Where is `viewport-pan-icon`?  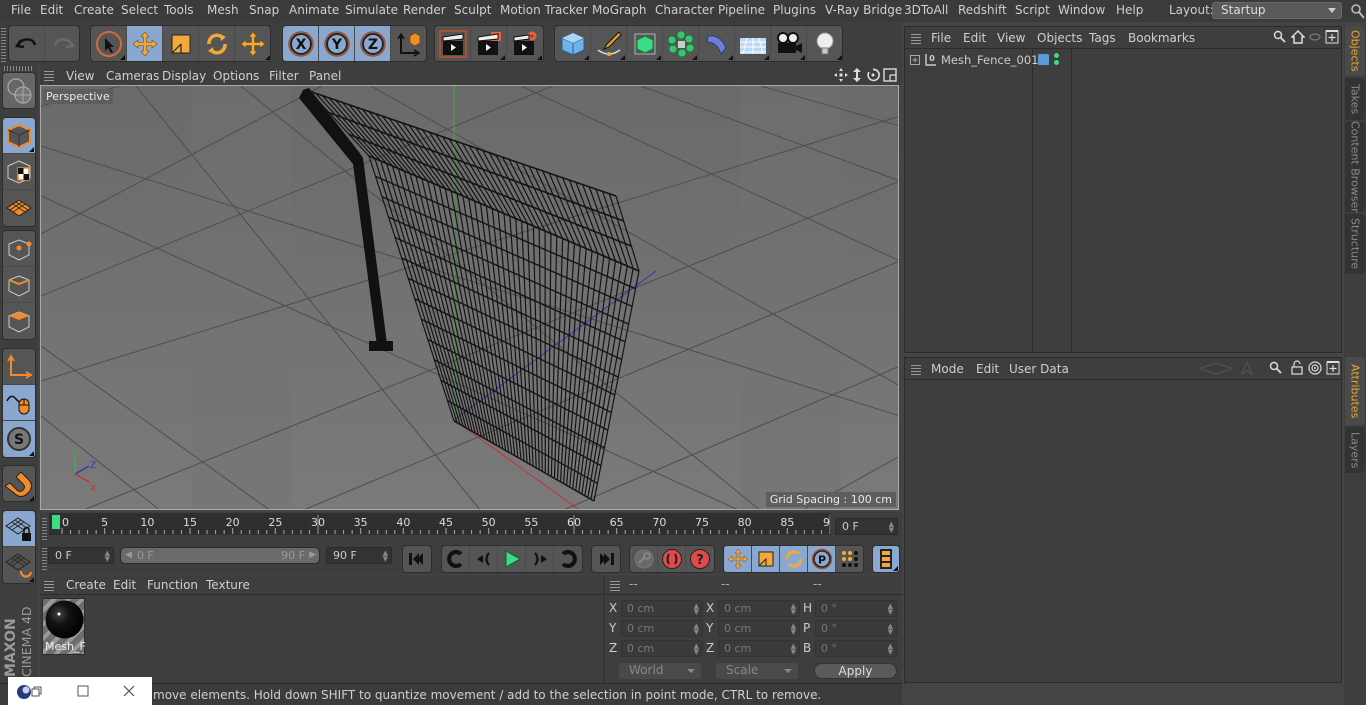 viewport-pan-icon is located at coordinates (841, 75).